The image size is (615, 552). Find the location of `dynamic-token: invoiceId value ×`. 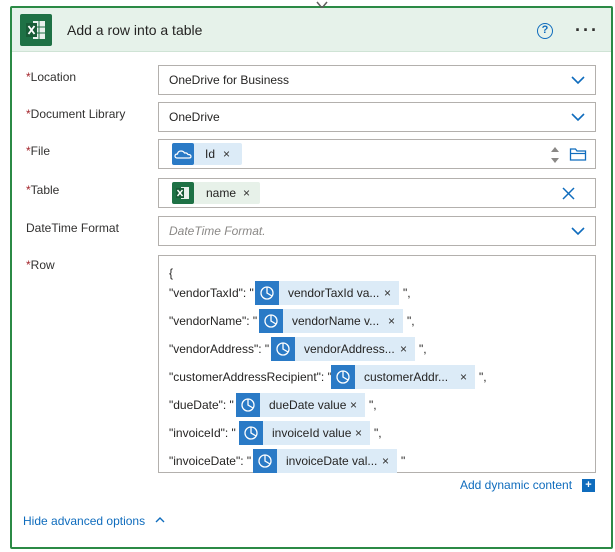

dynamic-token: invoiceId value × is located at coordinates (304, 433).